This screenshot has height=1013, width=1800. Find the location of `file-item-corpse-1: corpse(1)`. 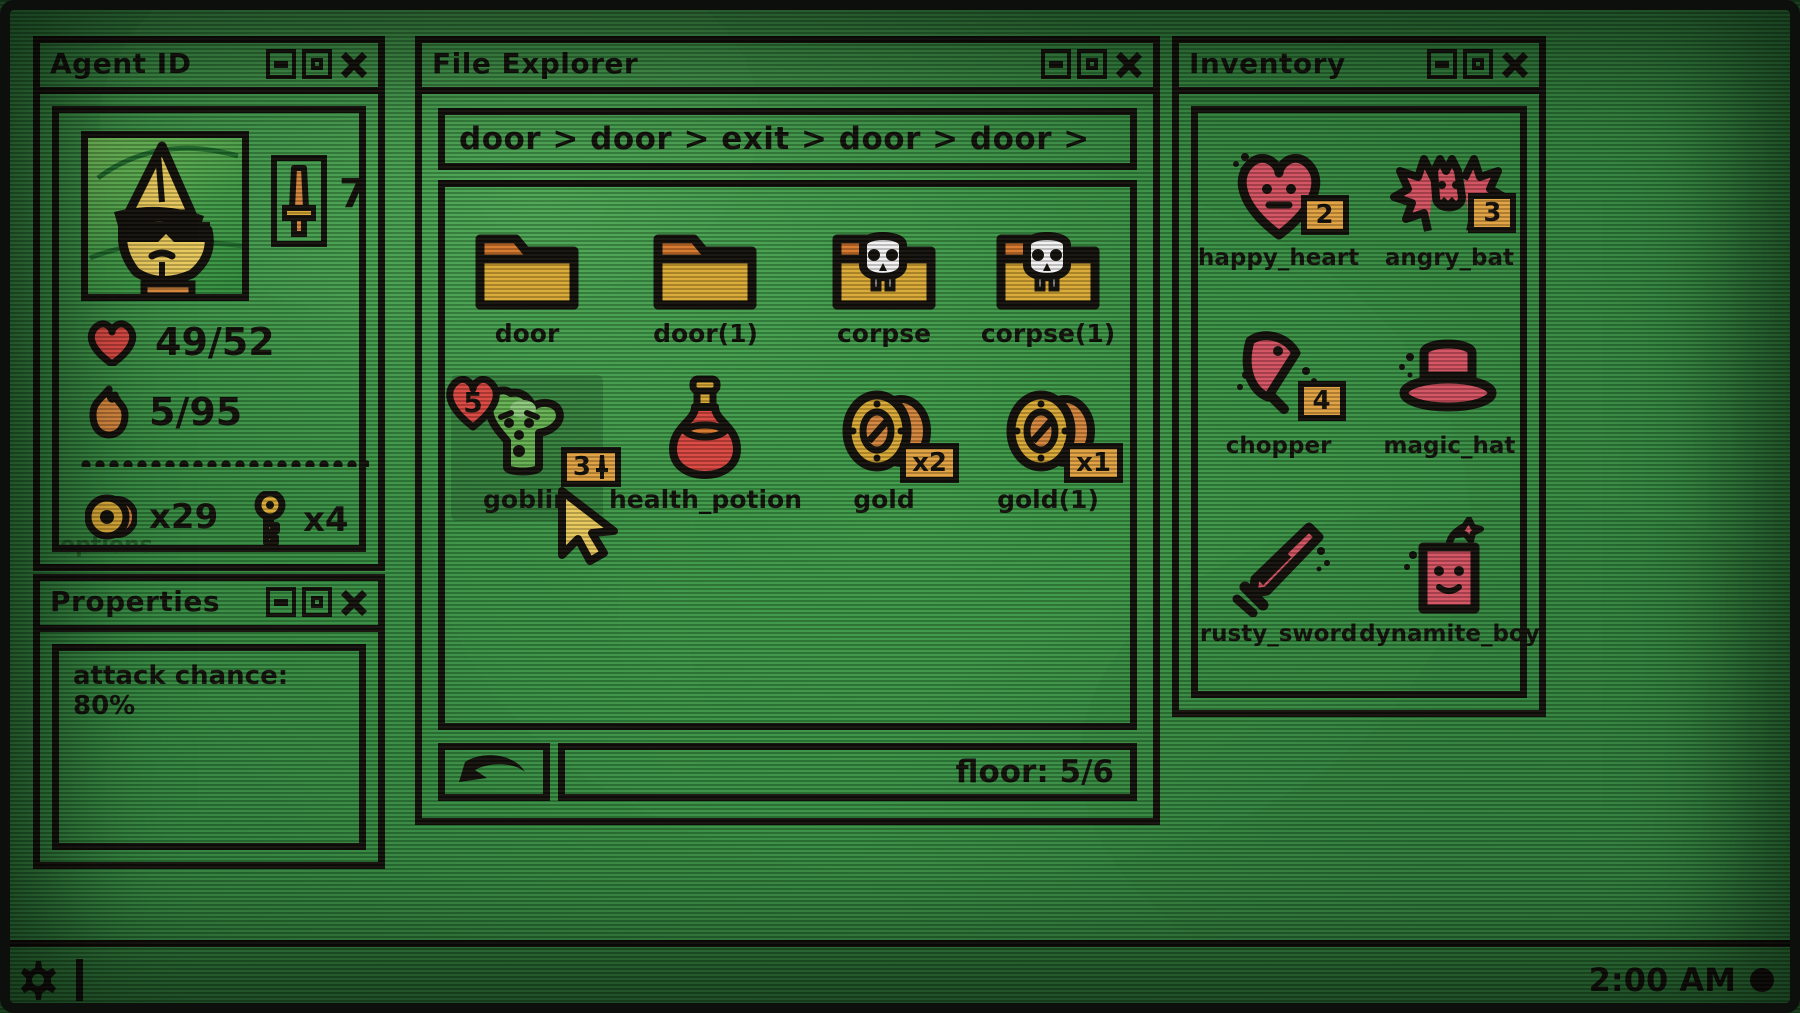

file-item-corpse-1: corpse(1) is located at coordinates (1048, 289).